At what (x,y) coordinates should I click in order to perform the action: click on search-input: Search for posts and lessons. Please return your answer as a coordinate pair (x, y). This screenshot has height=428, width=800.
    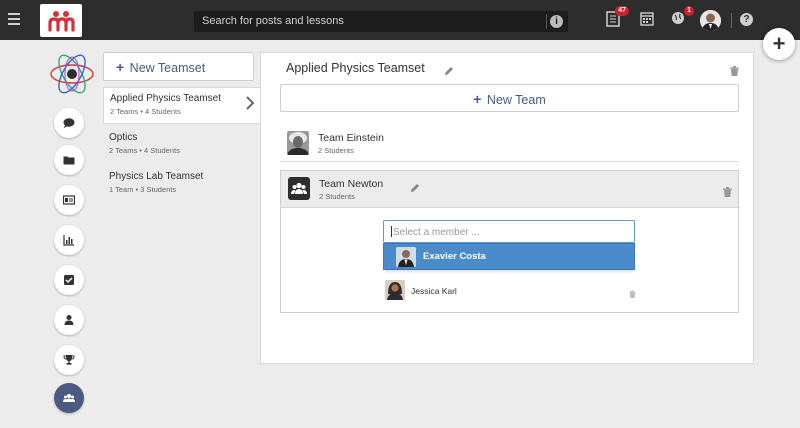
    Looking at the image, I should click on (273, 21).